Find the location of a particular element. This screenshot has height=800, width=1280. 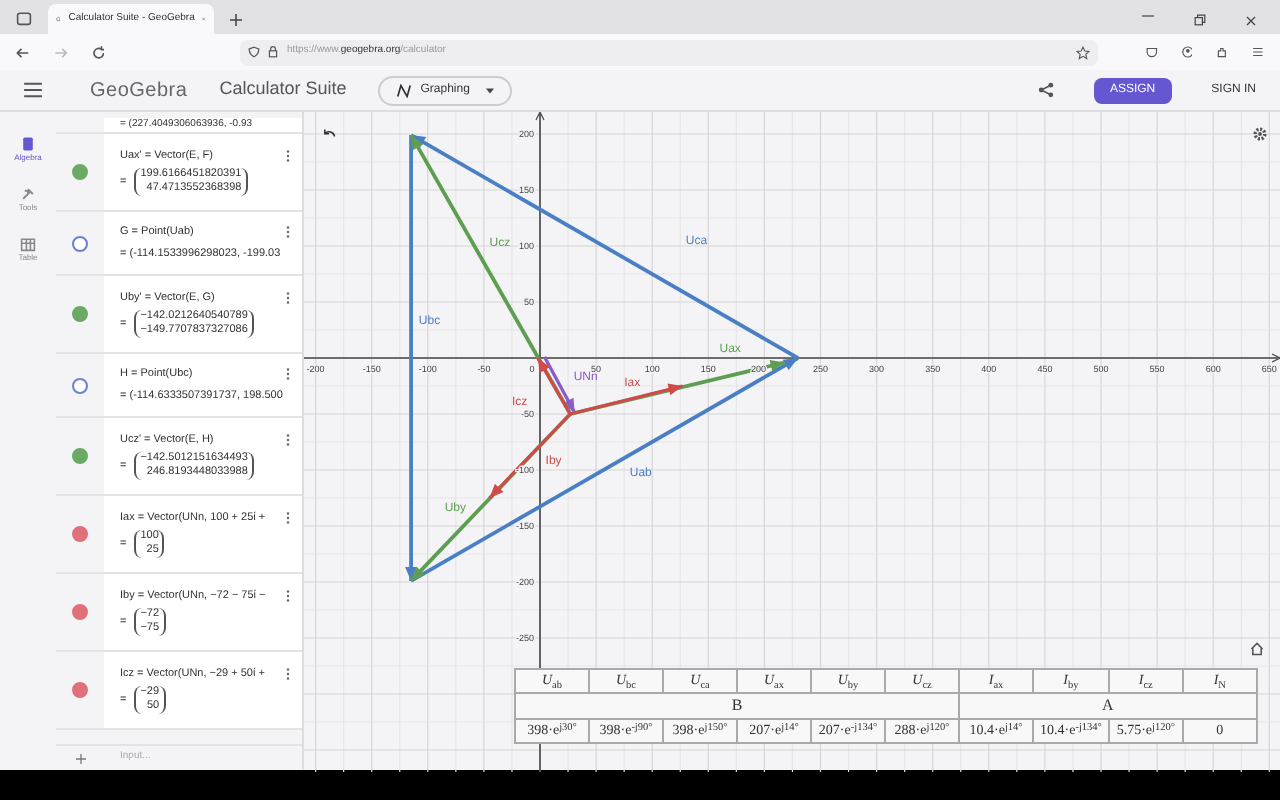

share-icon is located at coordinates (1045, 90).